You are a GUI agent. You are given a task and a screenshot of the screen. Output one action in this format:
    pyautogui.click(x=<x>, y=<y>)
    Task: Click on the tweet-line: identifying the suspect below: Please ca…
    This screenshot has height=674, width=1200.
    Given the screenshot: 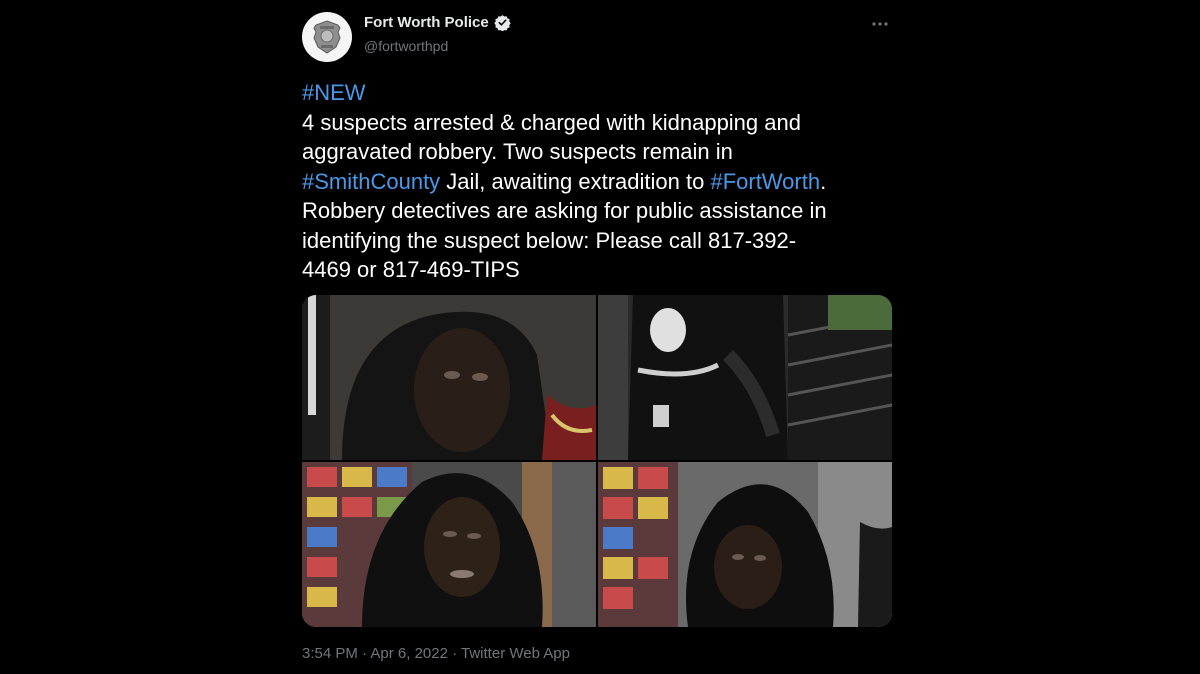 What is the action you would take?
    pyautogui.click(x=549, y=240)
    